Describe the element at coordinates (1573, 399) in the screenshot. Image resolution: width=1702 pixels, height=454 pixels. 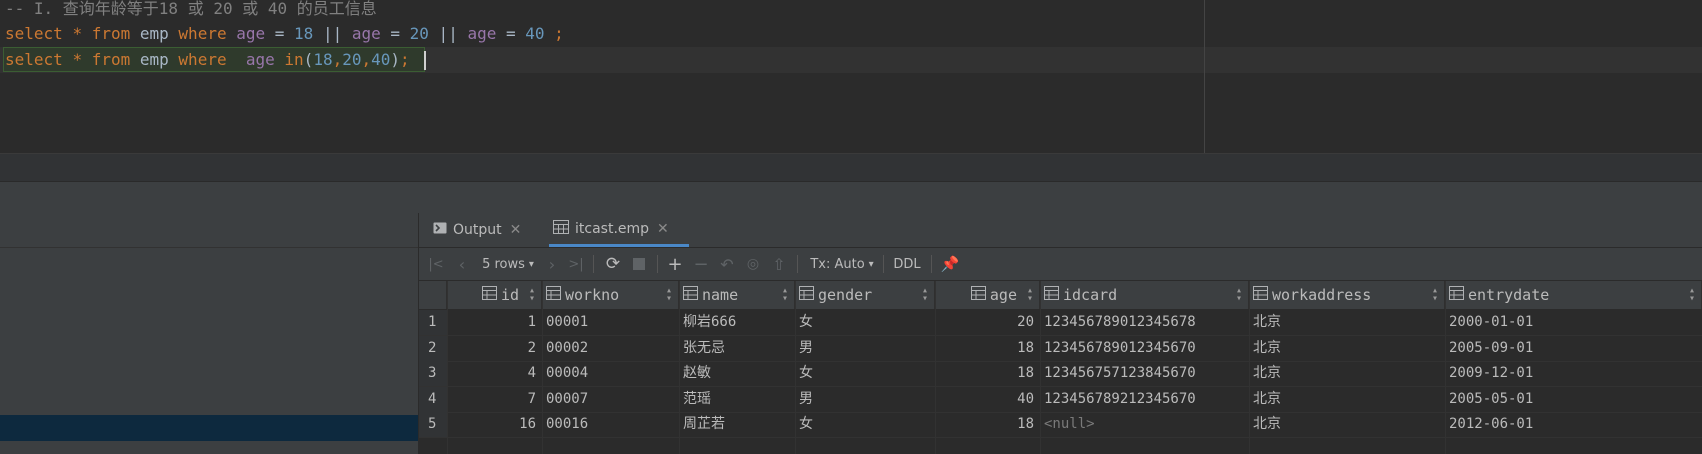
I see `cell-entrydate: 2005-05-01` at that location.